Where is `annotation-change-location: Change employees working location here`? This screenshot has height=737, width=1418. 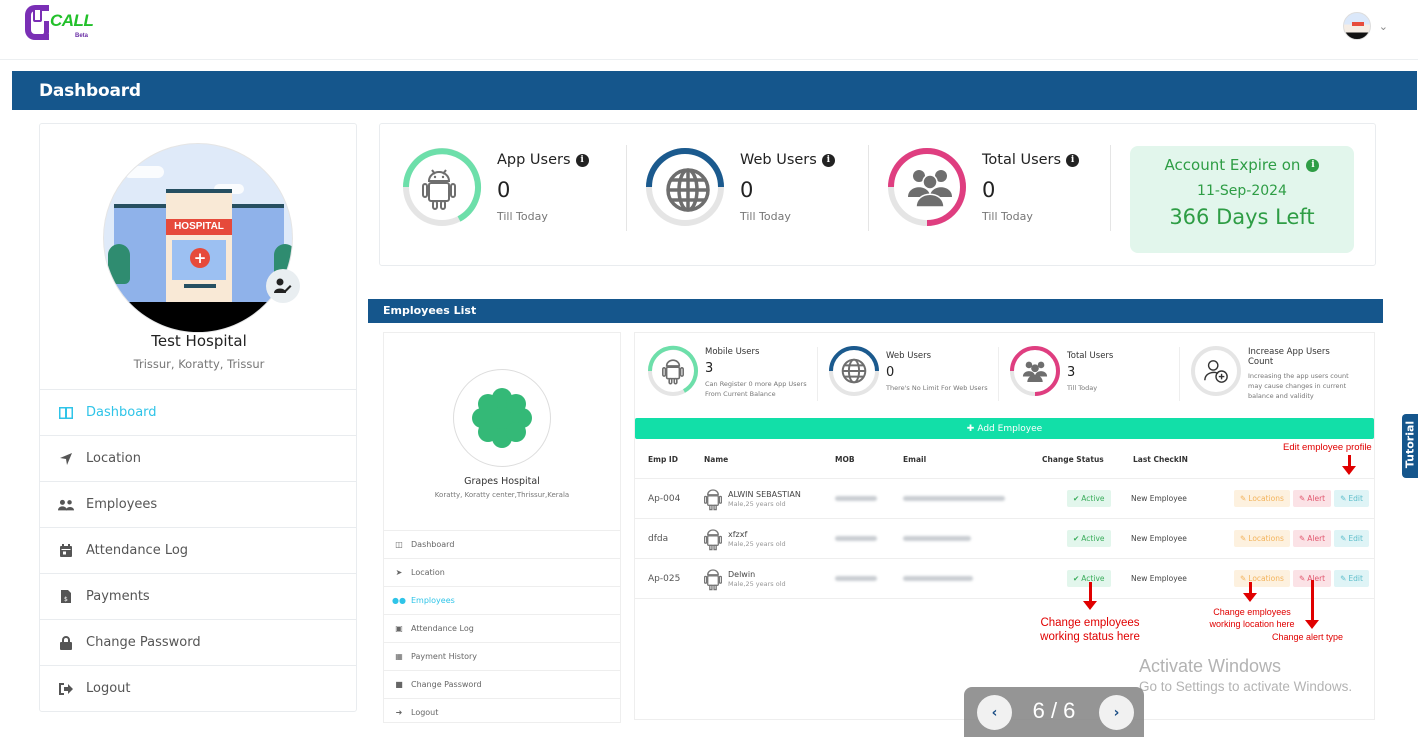 annotation-change-location: Change employees working location here is located at coordinates (1252, 618).